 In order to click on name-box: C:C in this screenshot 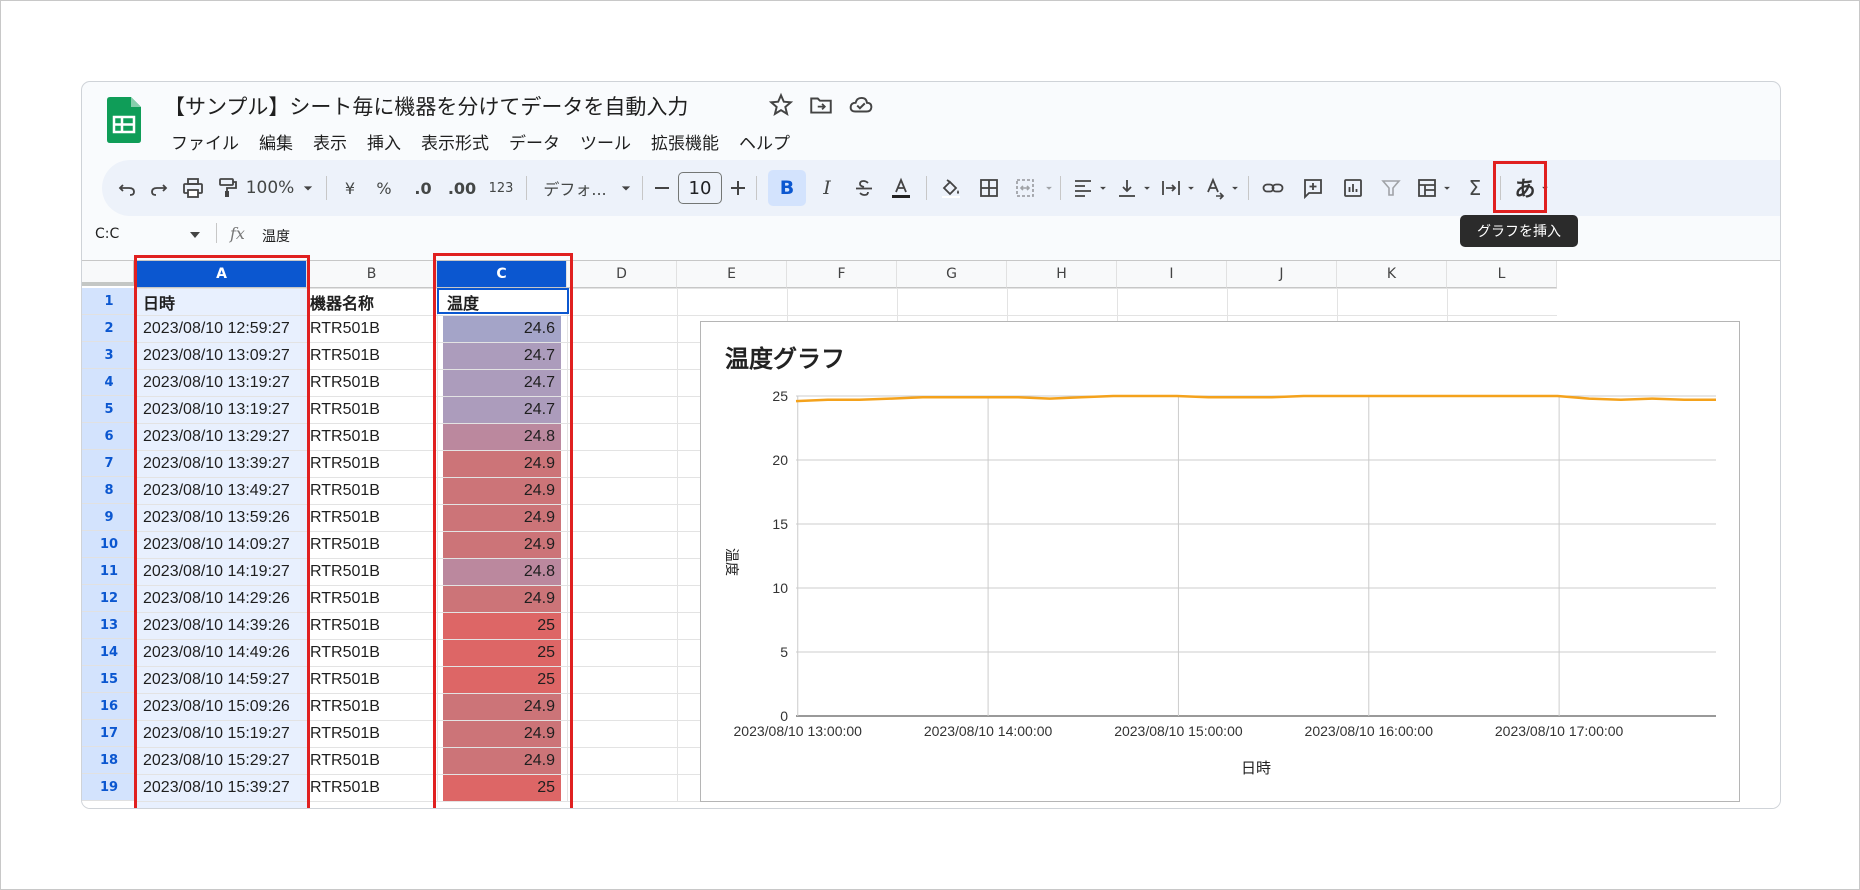, I will do `click(107, 234)`.